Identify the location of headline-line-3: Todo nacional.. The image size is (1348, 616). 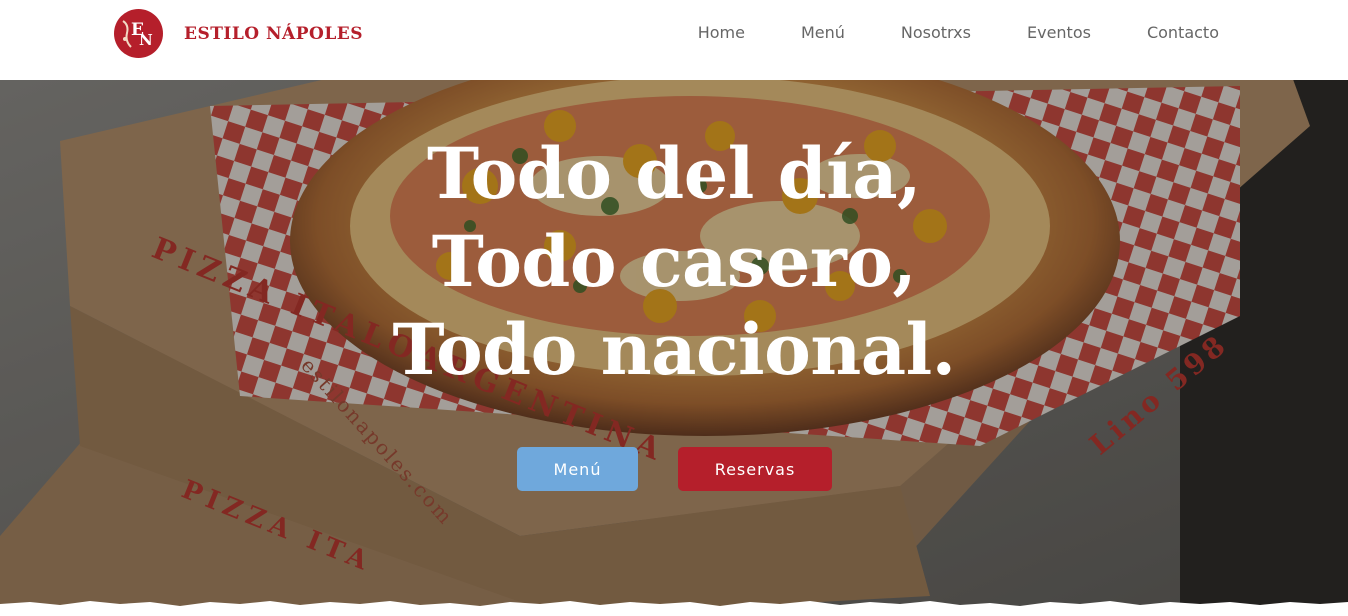
(674, 349).